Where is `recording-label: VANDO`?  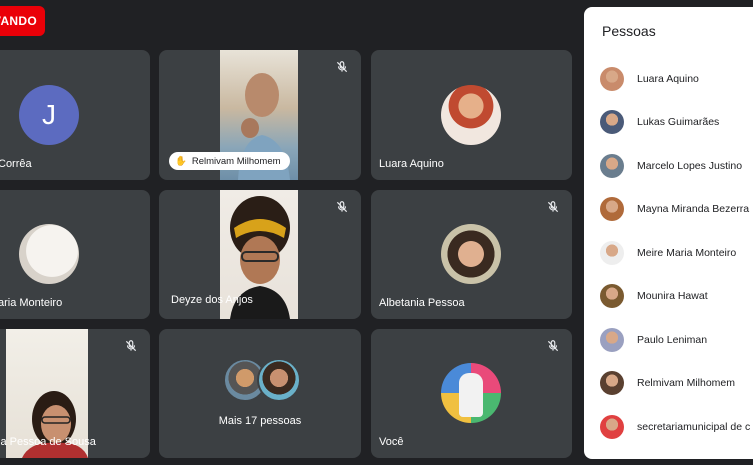
recording-label: VANDO is located at coordinates (18, 21).